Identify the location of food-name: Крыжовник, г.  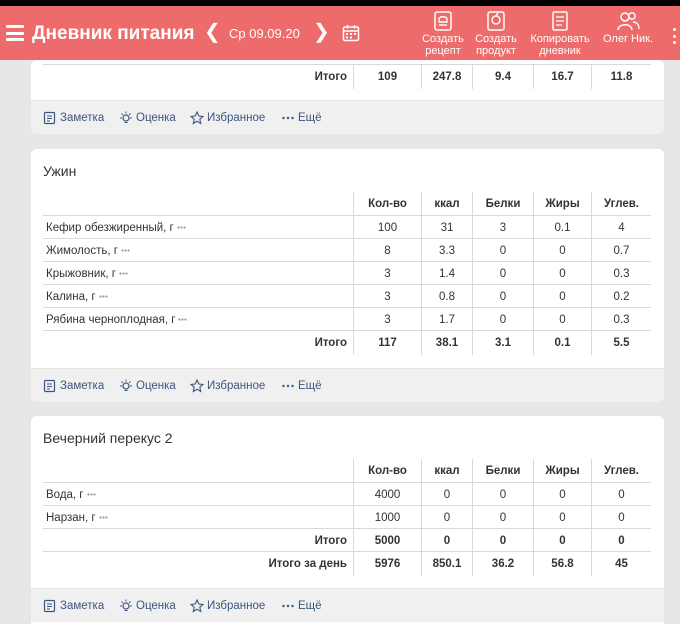
(87, 274).